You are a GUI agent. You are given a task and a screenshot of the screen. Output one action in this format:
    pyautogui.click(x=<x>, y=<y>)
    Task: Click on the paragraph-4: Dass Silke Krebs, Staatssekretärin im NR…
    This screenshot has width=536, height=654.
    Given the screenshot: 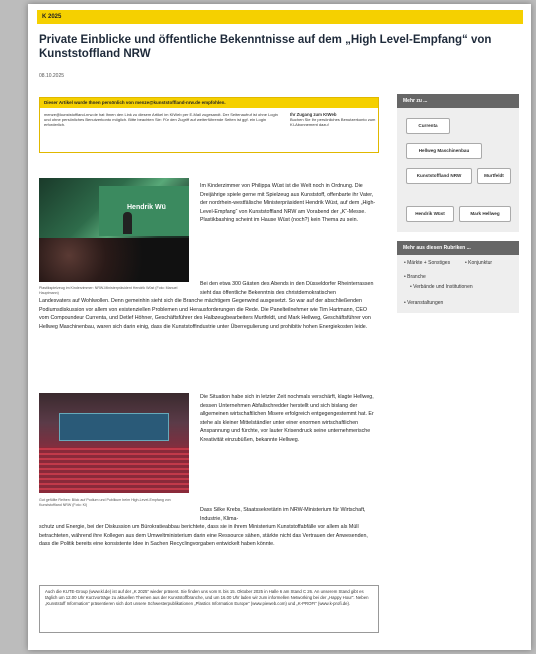 What is the action you would take?
    pyautogui.click(x=283, y=514)
    